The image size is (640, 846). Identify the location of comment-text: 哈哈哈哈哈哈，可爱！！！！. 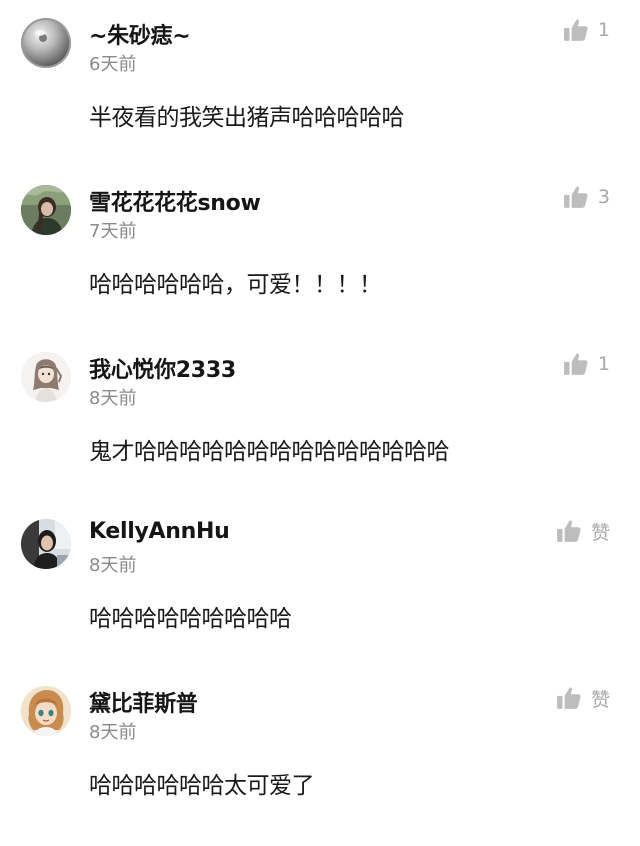
(235, 285).